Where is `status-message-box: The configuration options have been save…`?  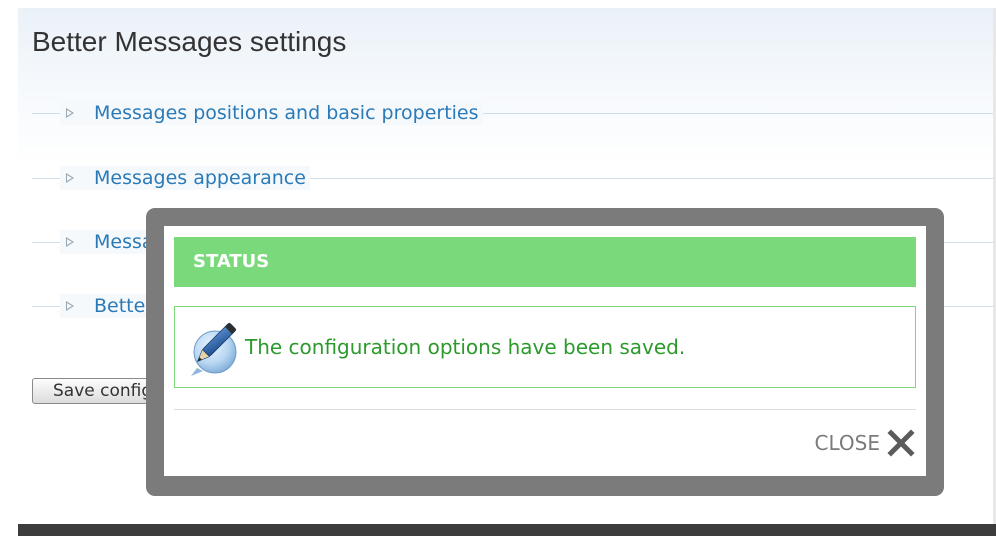
status-message-box: The configuration options have been save… is located at coordinates (545, 347).